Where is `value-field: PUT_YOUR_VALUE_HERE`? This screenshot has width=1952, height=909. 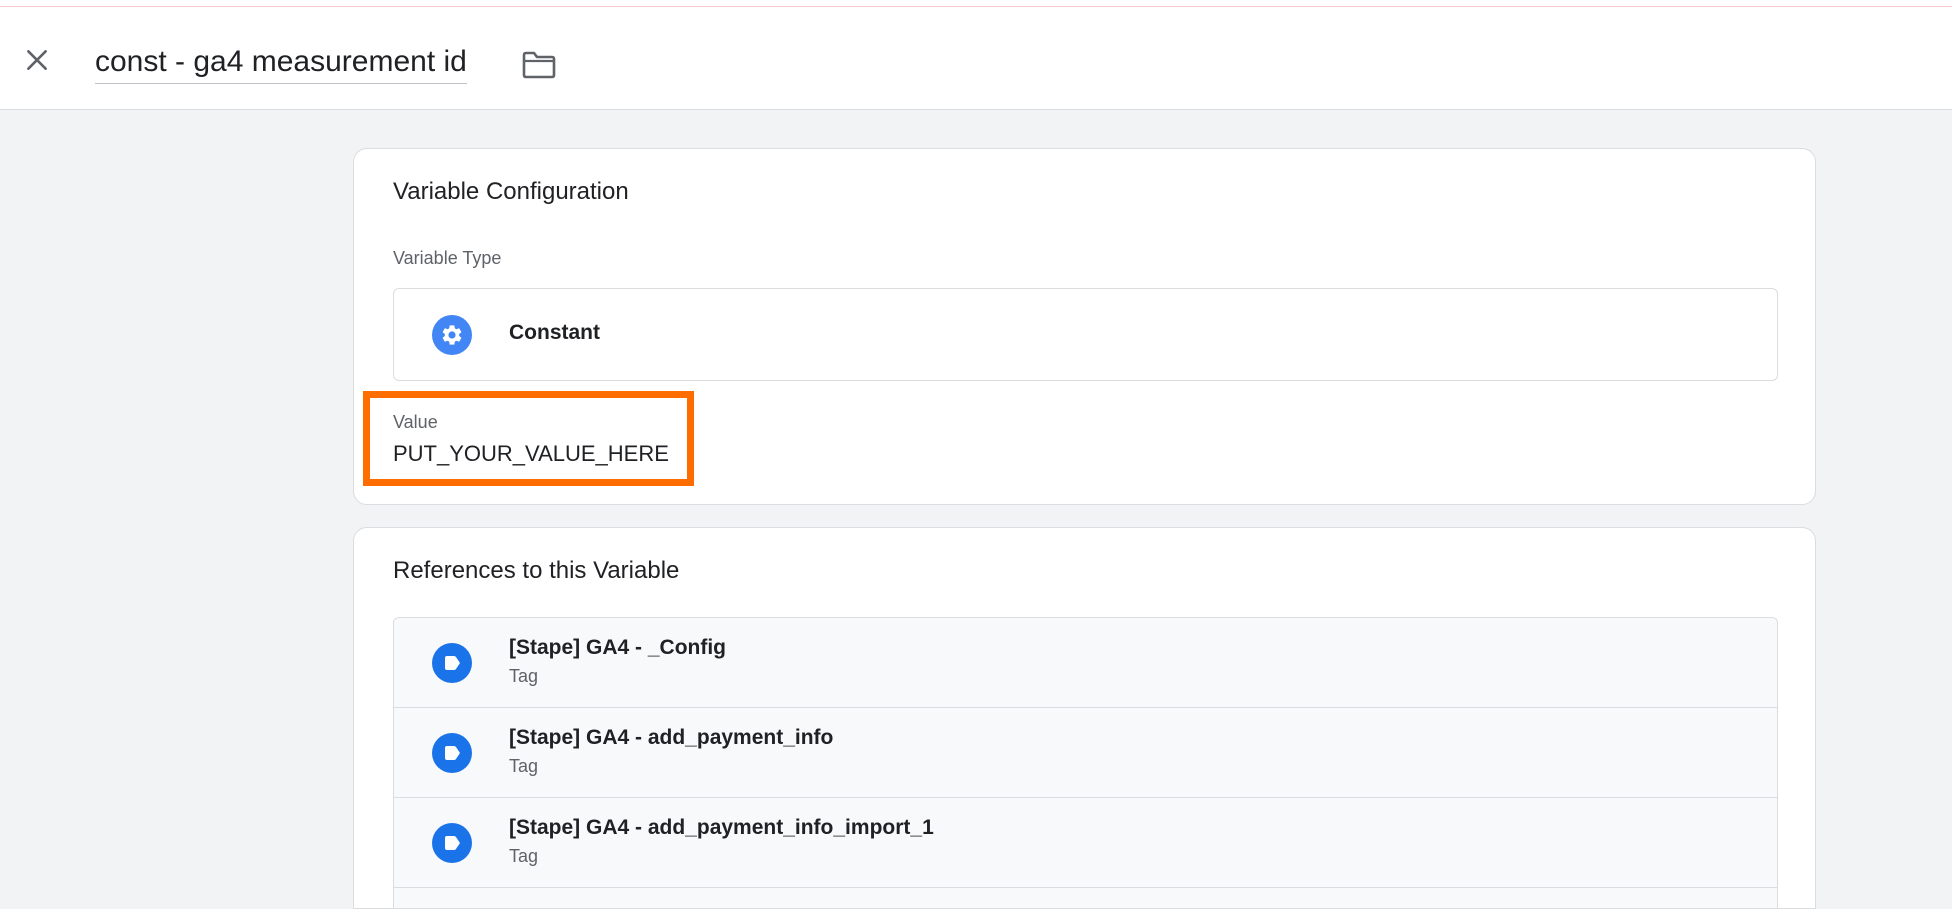
value-field: PUT_YOUR_VALUE_HERE is located at coordinates (531, 454).